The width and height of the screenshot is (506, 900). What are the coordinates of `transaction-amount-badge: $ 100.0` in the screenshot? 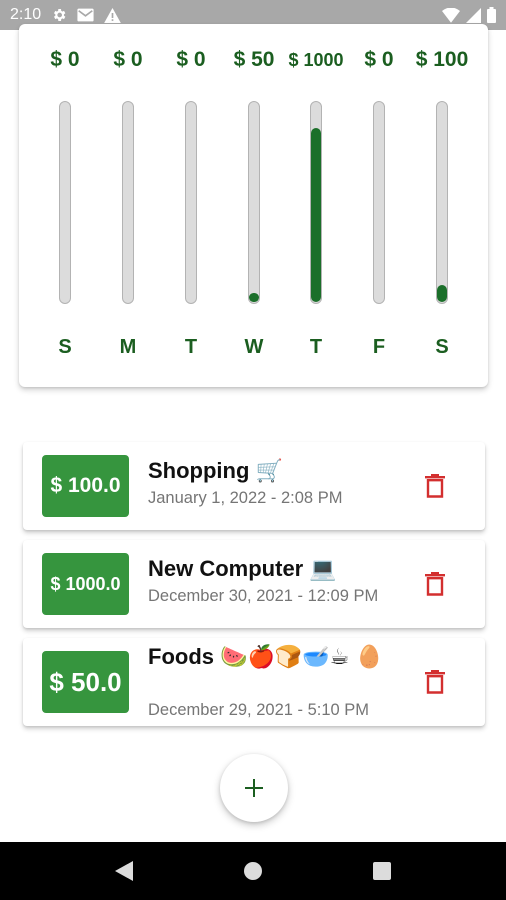 It's located at (85, 486).